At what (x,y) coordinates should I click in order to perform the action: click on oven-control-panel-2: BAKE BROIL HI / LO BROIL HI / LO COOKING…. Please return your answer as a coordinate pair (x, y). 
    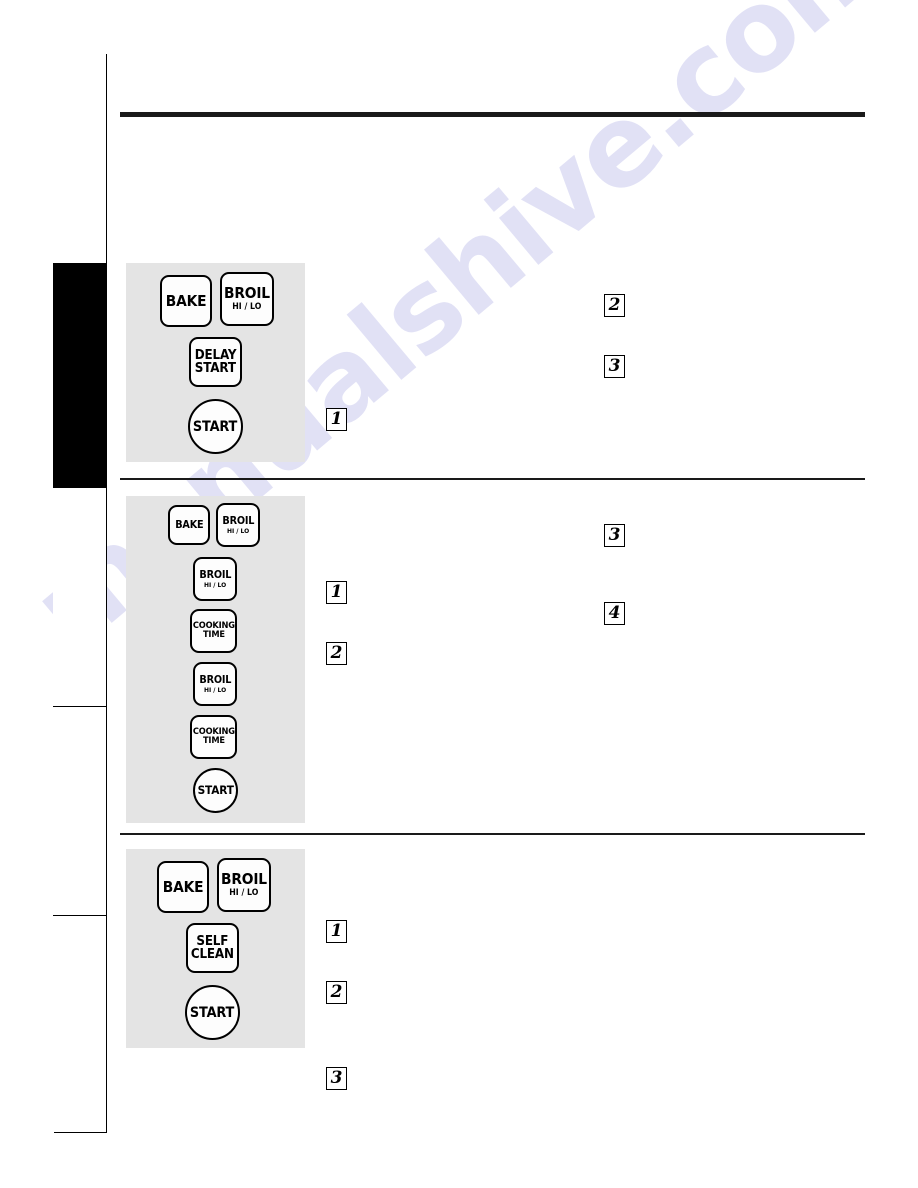
    Looking at the image, I should click on (215, 659).